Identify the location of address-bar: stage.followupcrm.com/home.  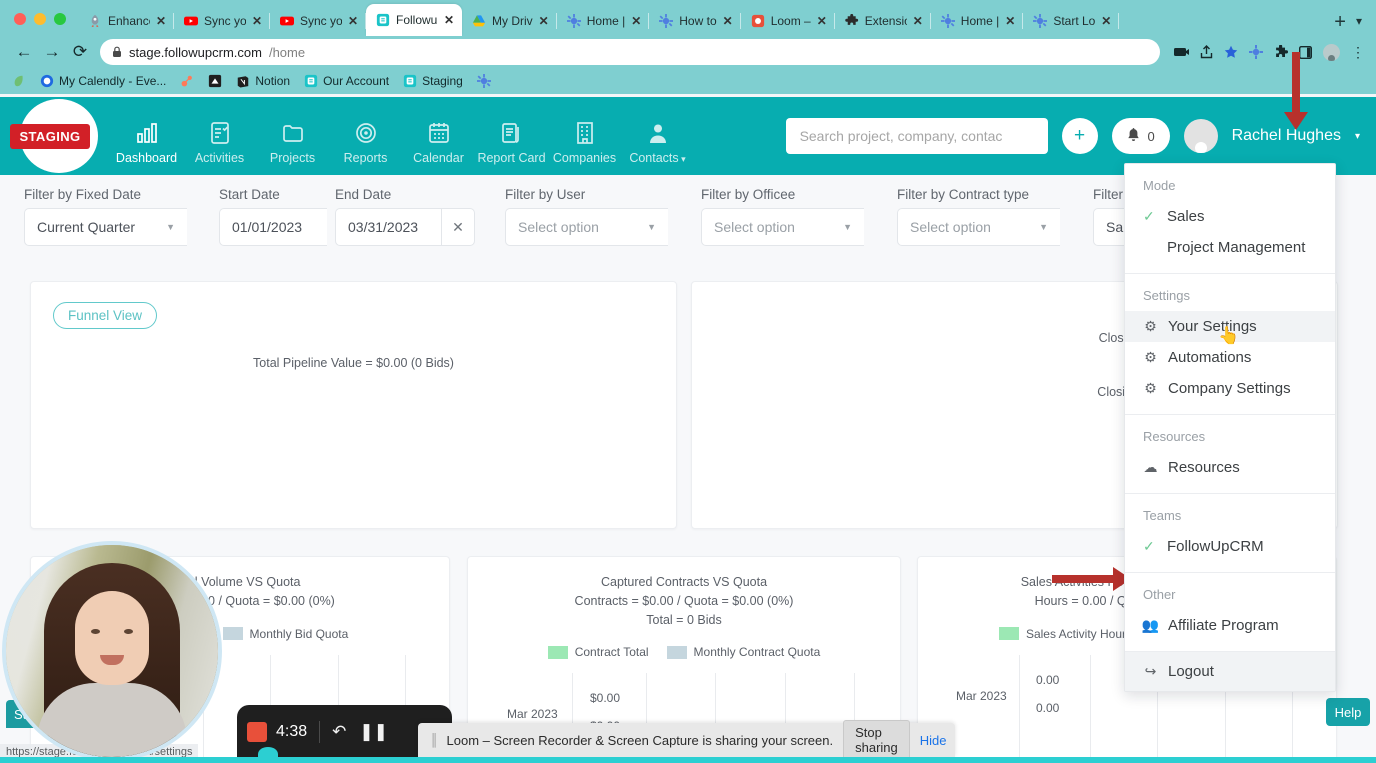
(630, 52).